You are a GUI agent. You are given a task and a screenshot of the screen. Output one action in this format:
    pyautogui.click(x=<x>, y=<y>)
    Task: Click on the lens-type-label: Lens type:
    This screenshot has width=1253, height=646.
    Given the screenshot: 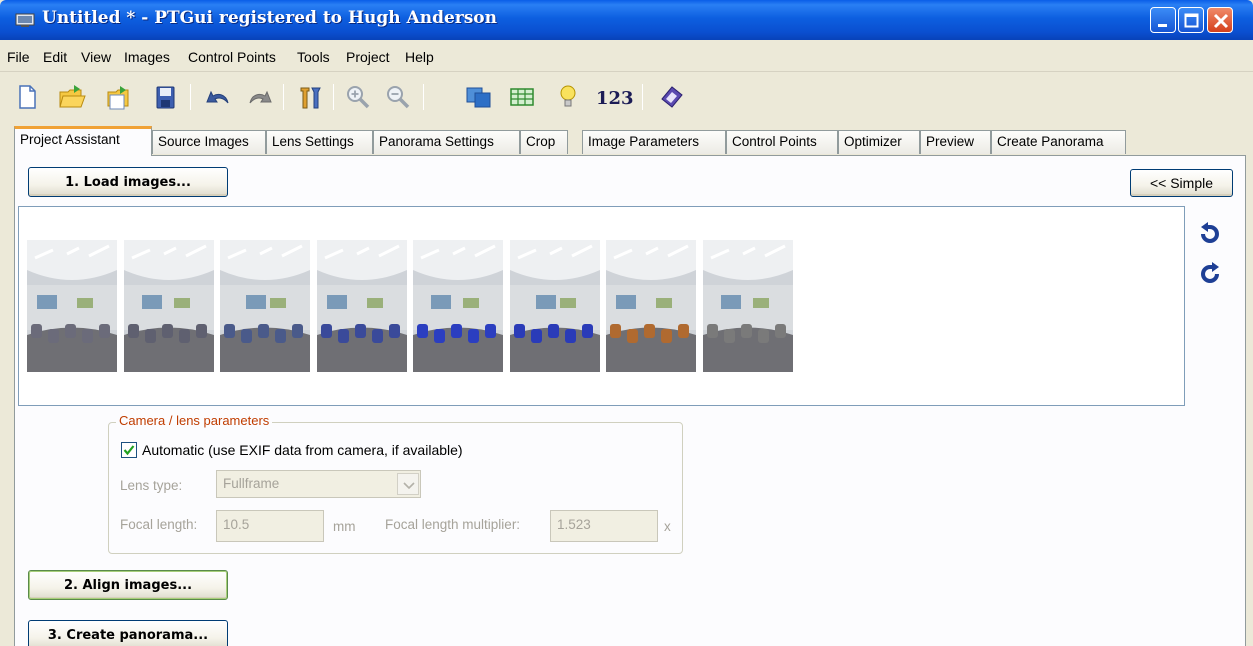 What is the action you would take?
    pyautogui.click(x=151, y=485)
    